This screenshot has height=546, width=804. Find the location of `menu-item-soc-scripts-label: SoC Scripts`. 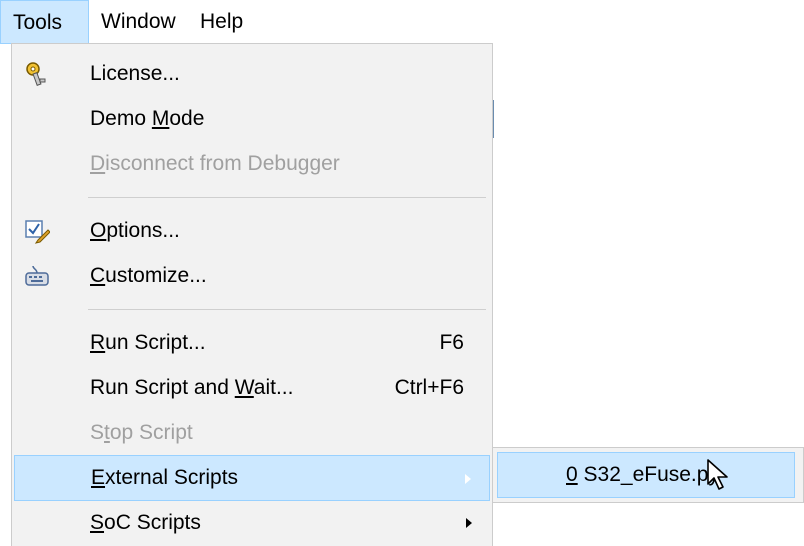

menu-item-soc-scripts-label: SoC Scripts is located at coordinates (145, 522).